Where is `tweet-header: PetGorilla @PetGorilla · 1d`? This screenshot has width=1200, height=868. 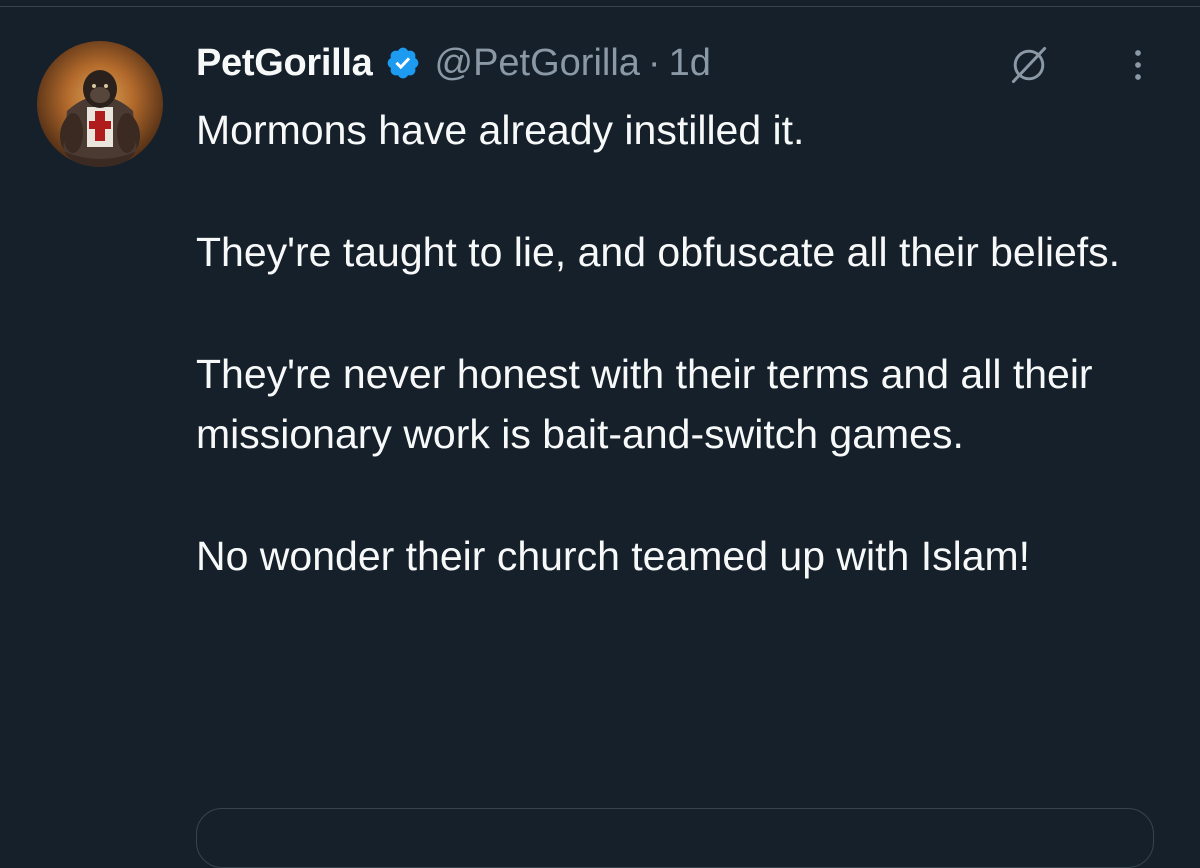
tweet-header: PetGorilla @PetGorilla · 1d is located at coordinates (453, 63).